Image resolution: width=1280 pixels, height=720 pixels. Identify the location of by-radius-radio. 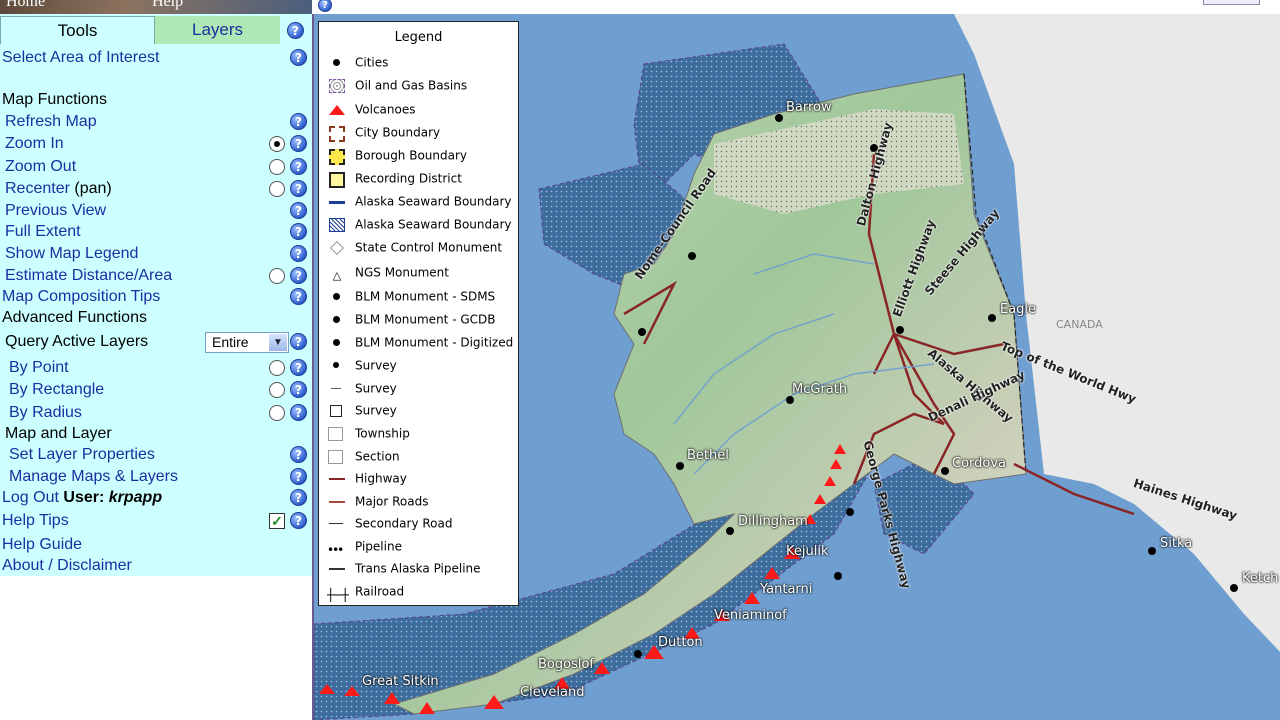
(277, 413).